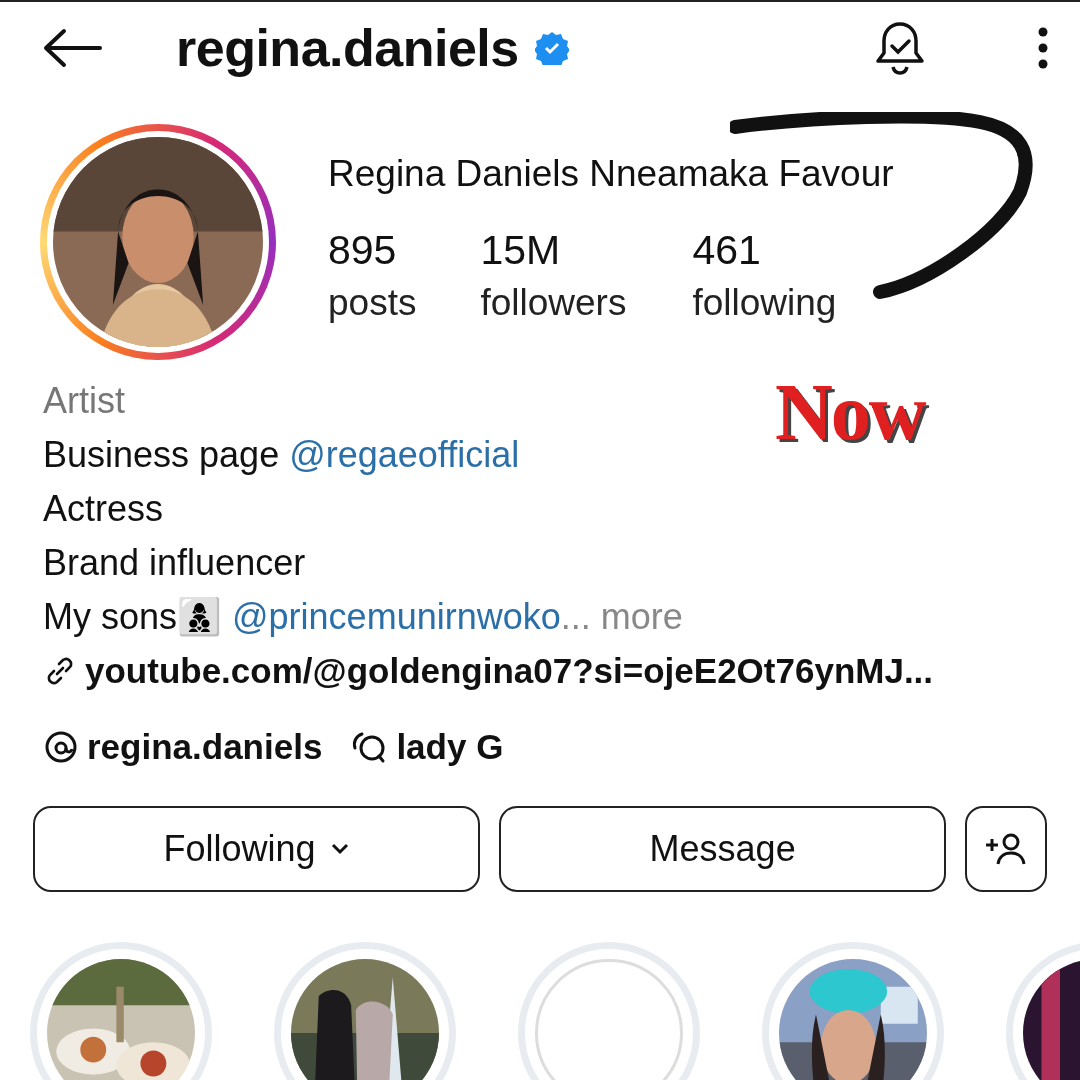 Image resolution: width=1080 pixels, height=1080 pixels. Describe the element at coordinates (404, 454) in the screenshot. I see `mention-link: @regaeofficial` at that location.